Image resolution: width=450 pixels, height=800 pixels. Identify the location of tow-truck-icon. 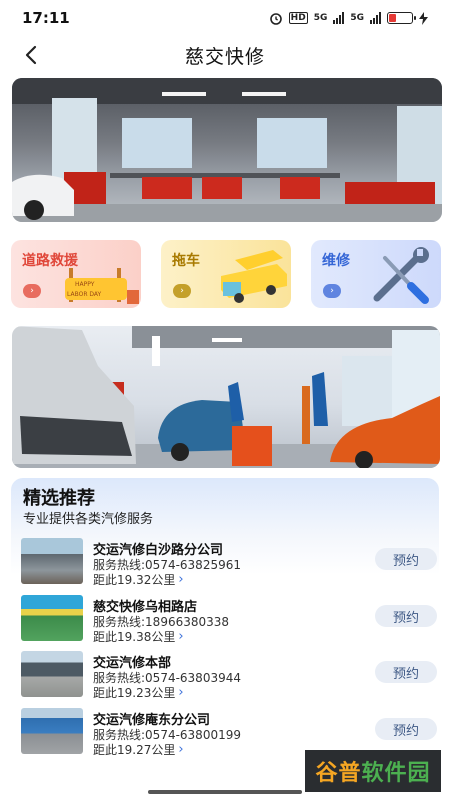
(254, 276).